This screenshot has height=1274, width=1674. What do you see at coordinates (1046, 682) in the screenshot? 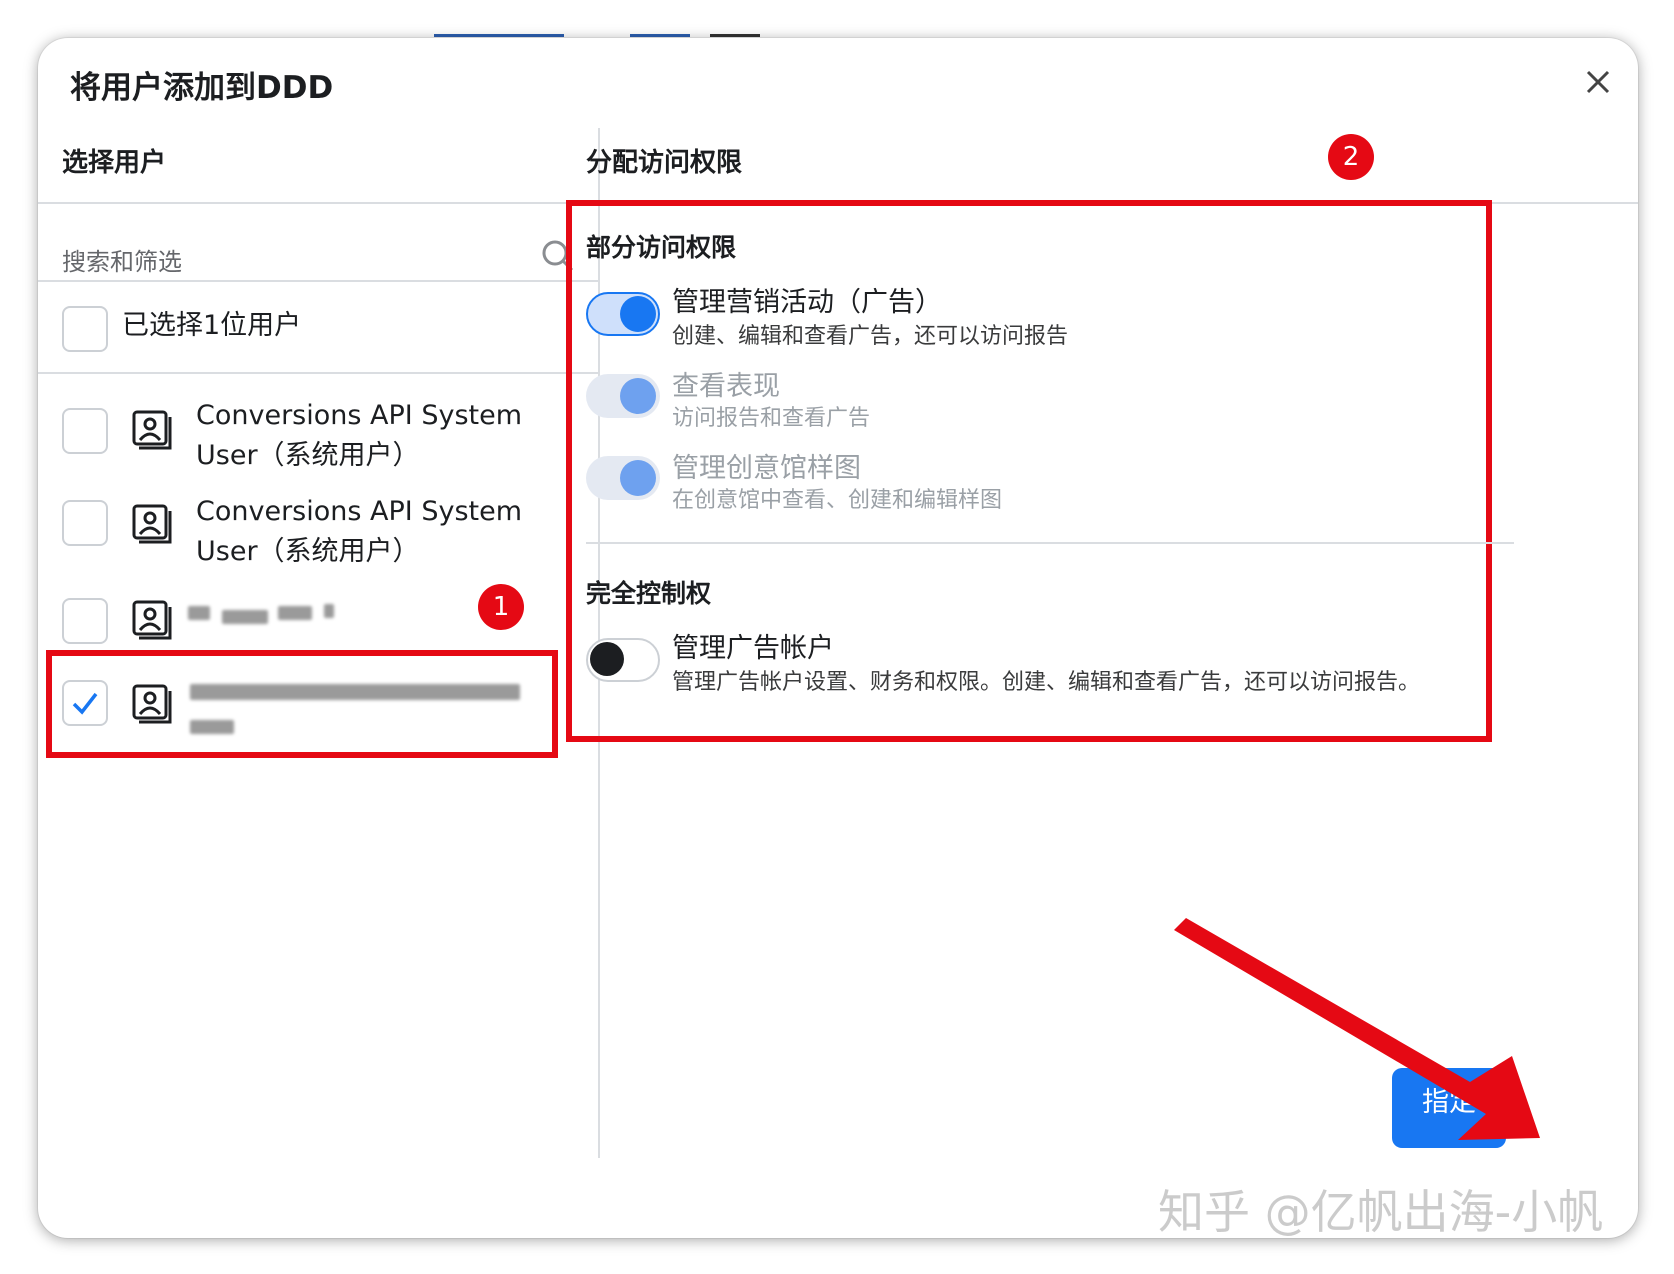
I see `permission-desc: 管理广告帐户设置、财务和权限。创建、编辑和查看广告，还可以访问报告。` at bounding box center [1046, 682].